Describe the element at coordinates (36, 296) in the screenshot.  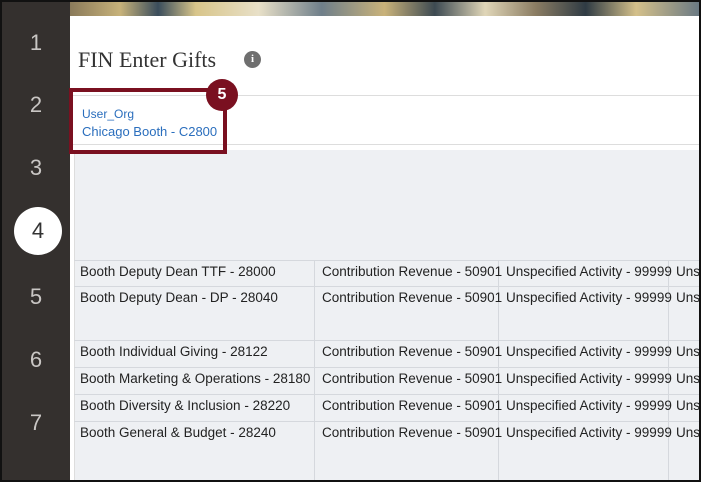
I see `step-5: 5` at that location.